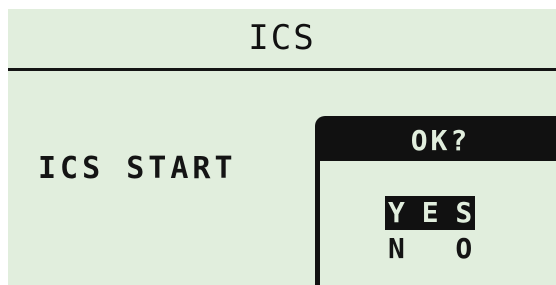 The height and width of the screenshot is (285, 556). What do you see at coordinates (137, 168) in the screenshot?
I see `ics-start-label: ICS START` at bounding box center [137, 168].